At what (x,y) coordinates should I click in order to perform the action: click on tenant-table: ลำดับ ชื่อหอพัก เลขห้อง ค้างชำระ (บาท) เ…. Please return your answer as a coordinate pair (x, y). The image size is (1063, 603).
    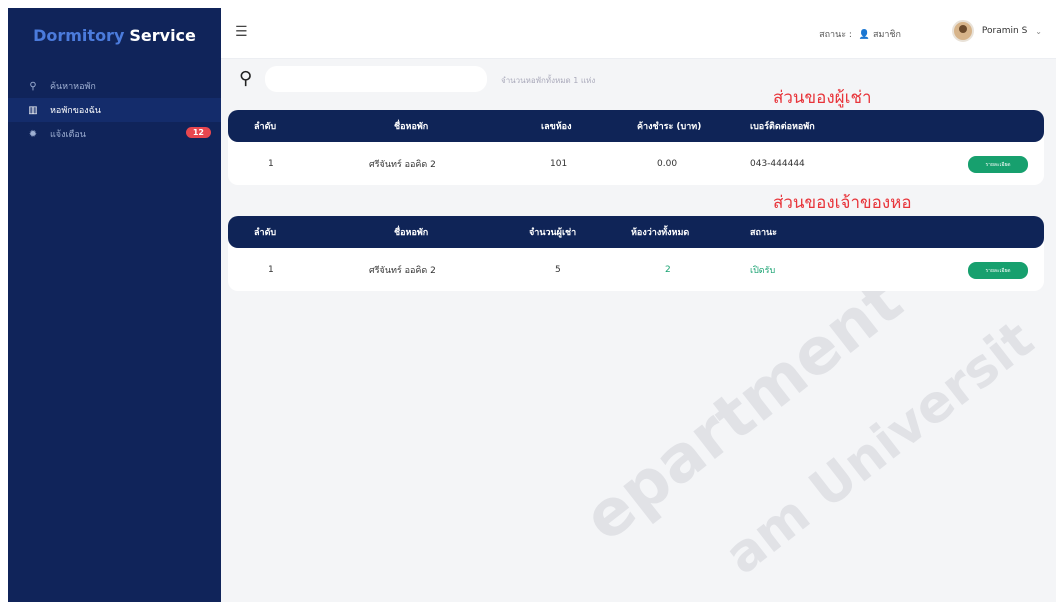
    Looking at the image, I should click on (636, 147).